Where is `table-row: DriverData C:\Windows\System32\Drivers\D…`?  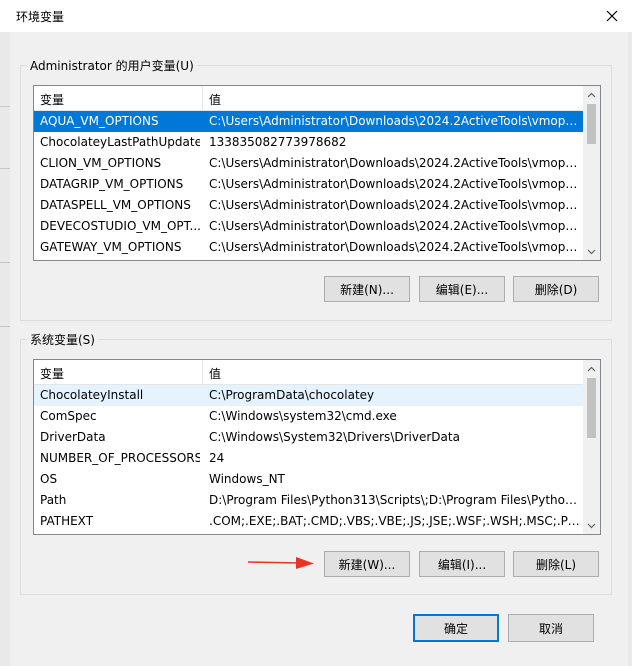
table-row: DriverData C:\Windows\System32\Drivers\D… is located at coordinates (308, 437).